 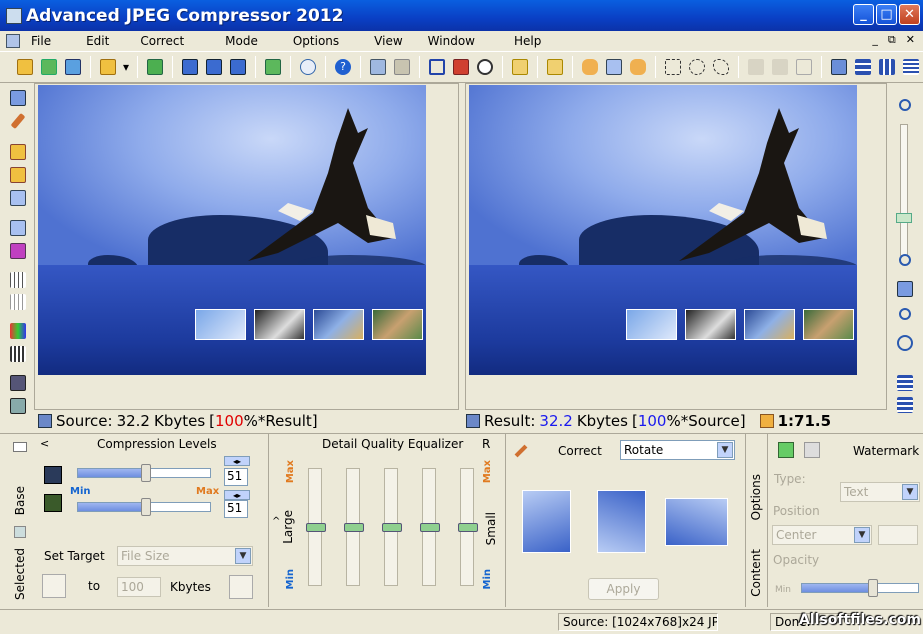 I want to click on save-as-icon, so click(x=214, y=67).